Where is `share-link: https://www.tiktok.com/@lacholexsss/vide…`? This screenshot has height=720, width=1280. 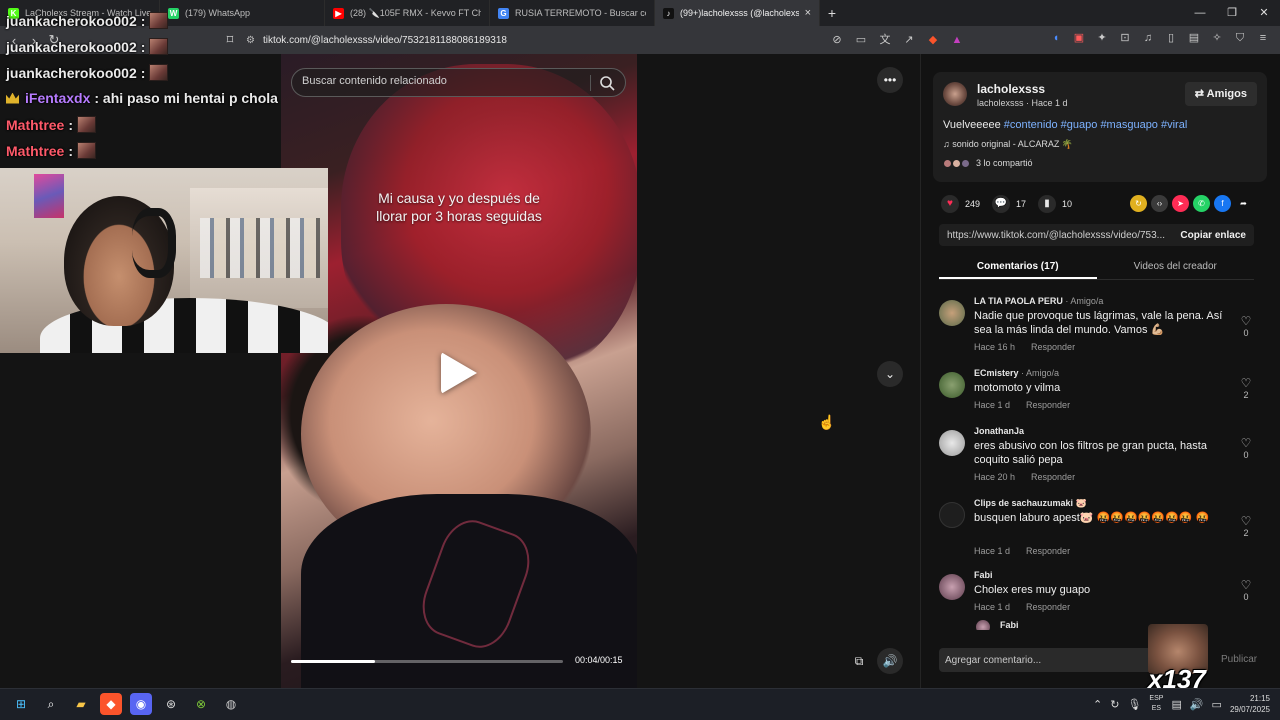
share-link: https://www.tiktok.com/@lacholexsss/vide… is located at coordinates (1055, 235).